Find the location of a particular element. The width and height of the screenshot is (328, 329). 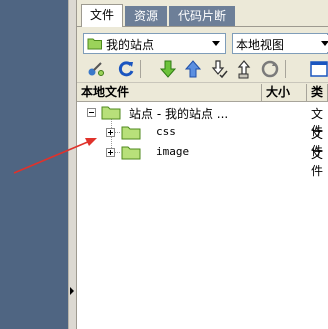

tree-row-type: 文件 is located at coordinates (317, 162).